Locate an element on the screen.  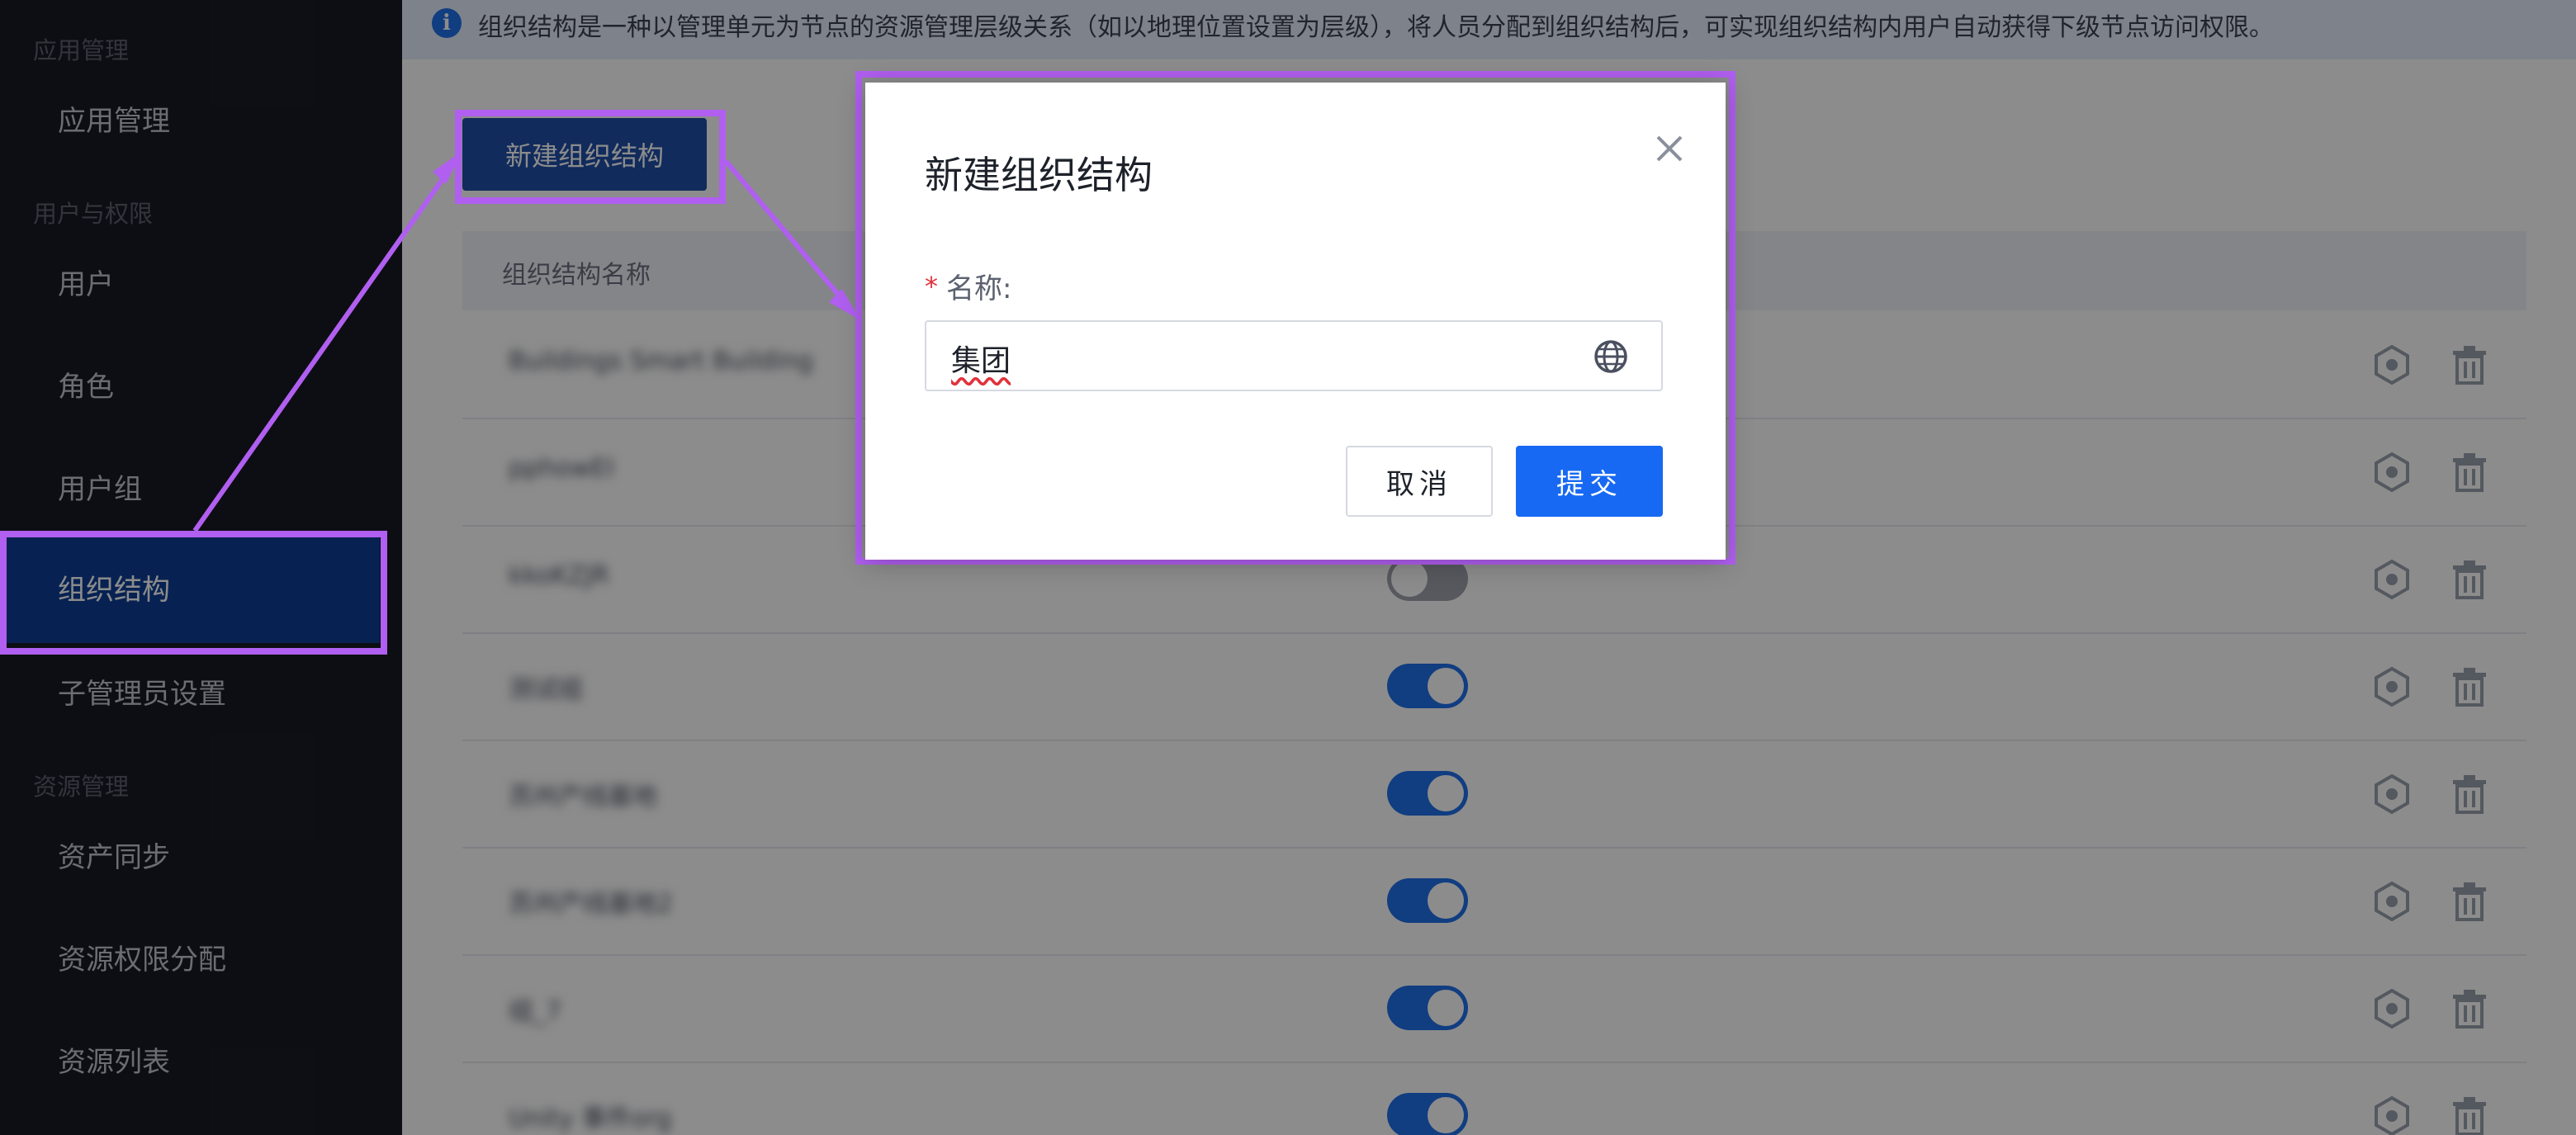
new-org-structure-dialog: 新建组织结构 * 名称: 集团 取消 提交 is located at coordinates (1295, 321).